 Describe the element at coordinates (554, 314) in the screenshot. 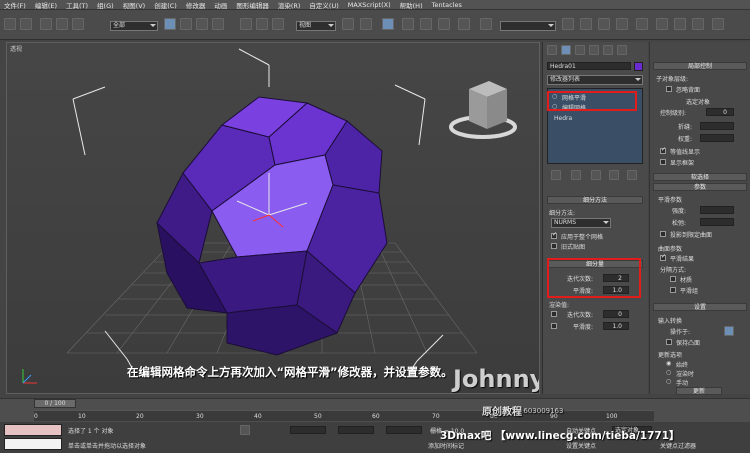

I see `render-iterations-checkbox` at that location.